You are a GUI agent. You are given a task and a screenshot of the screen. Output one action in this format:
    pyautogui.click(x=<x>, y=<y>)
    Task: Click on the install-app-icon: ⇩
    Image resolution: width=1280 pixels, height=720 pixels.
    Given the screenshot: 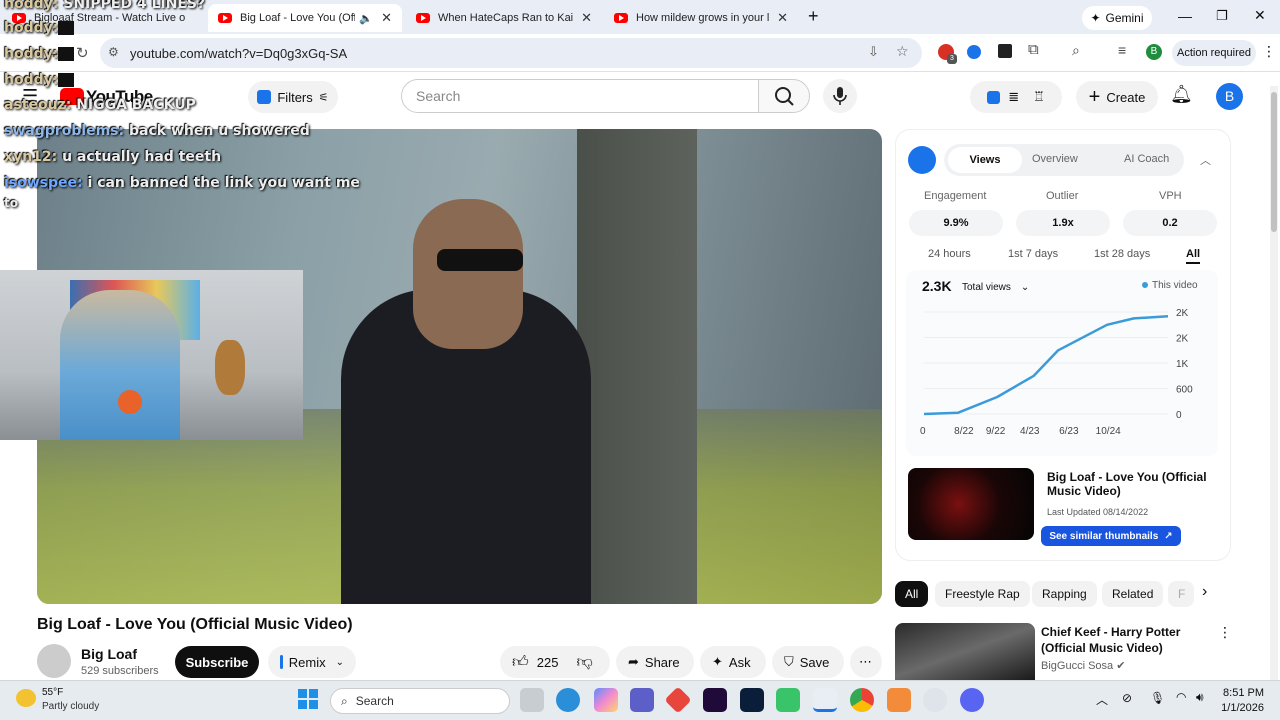 What is the action you would take?
    pyautogui.click(x=873, y=52)
    